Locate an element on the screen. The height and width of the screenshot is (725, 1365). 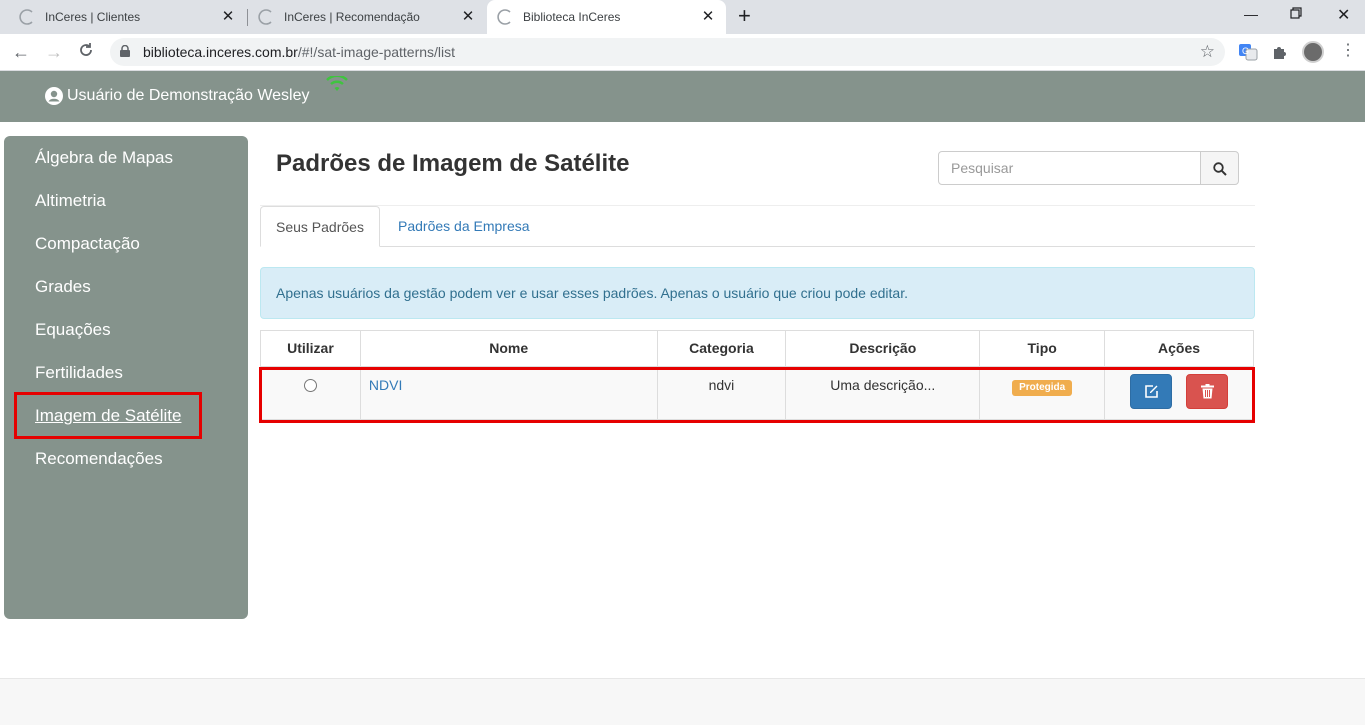
sidebar-highlight-annotation is located at coordinates (108, 415).